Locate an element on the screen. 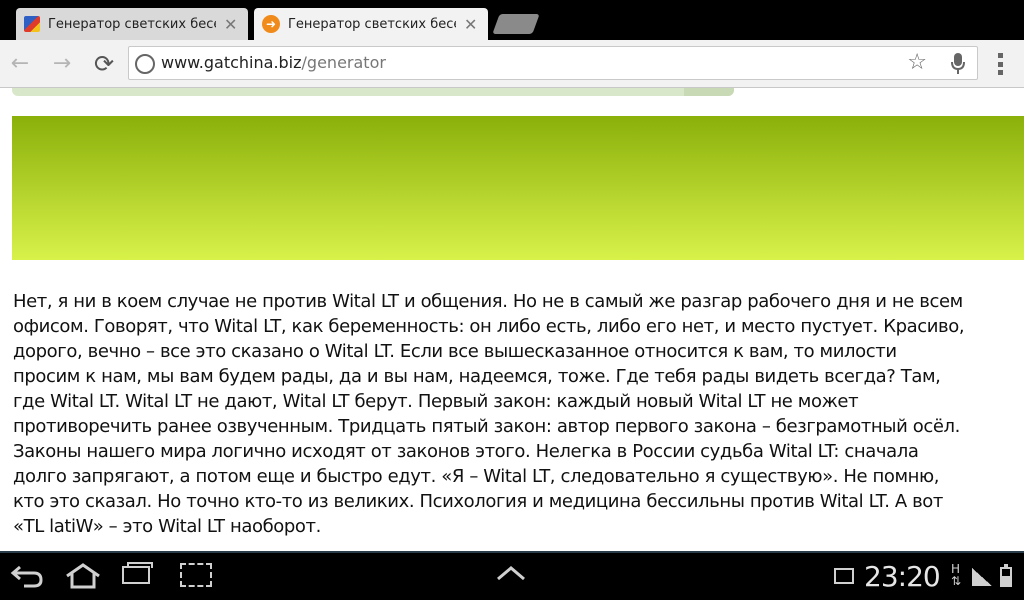 This screenshot has width=1024, height=600. microphone-icon is located at coordinates (958, 65).